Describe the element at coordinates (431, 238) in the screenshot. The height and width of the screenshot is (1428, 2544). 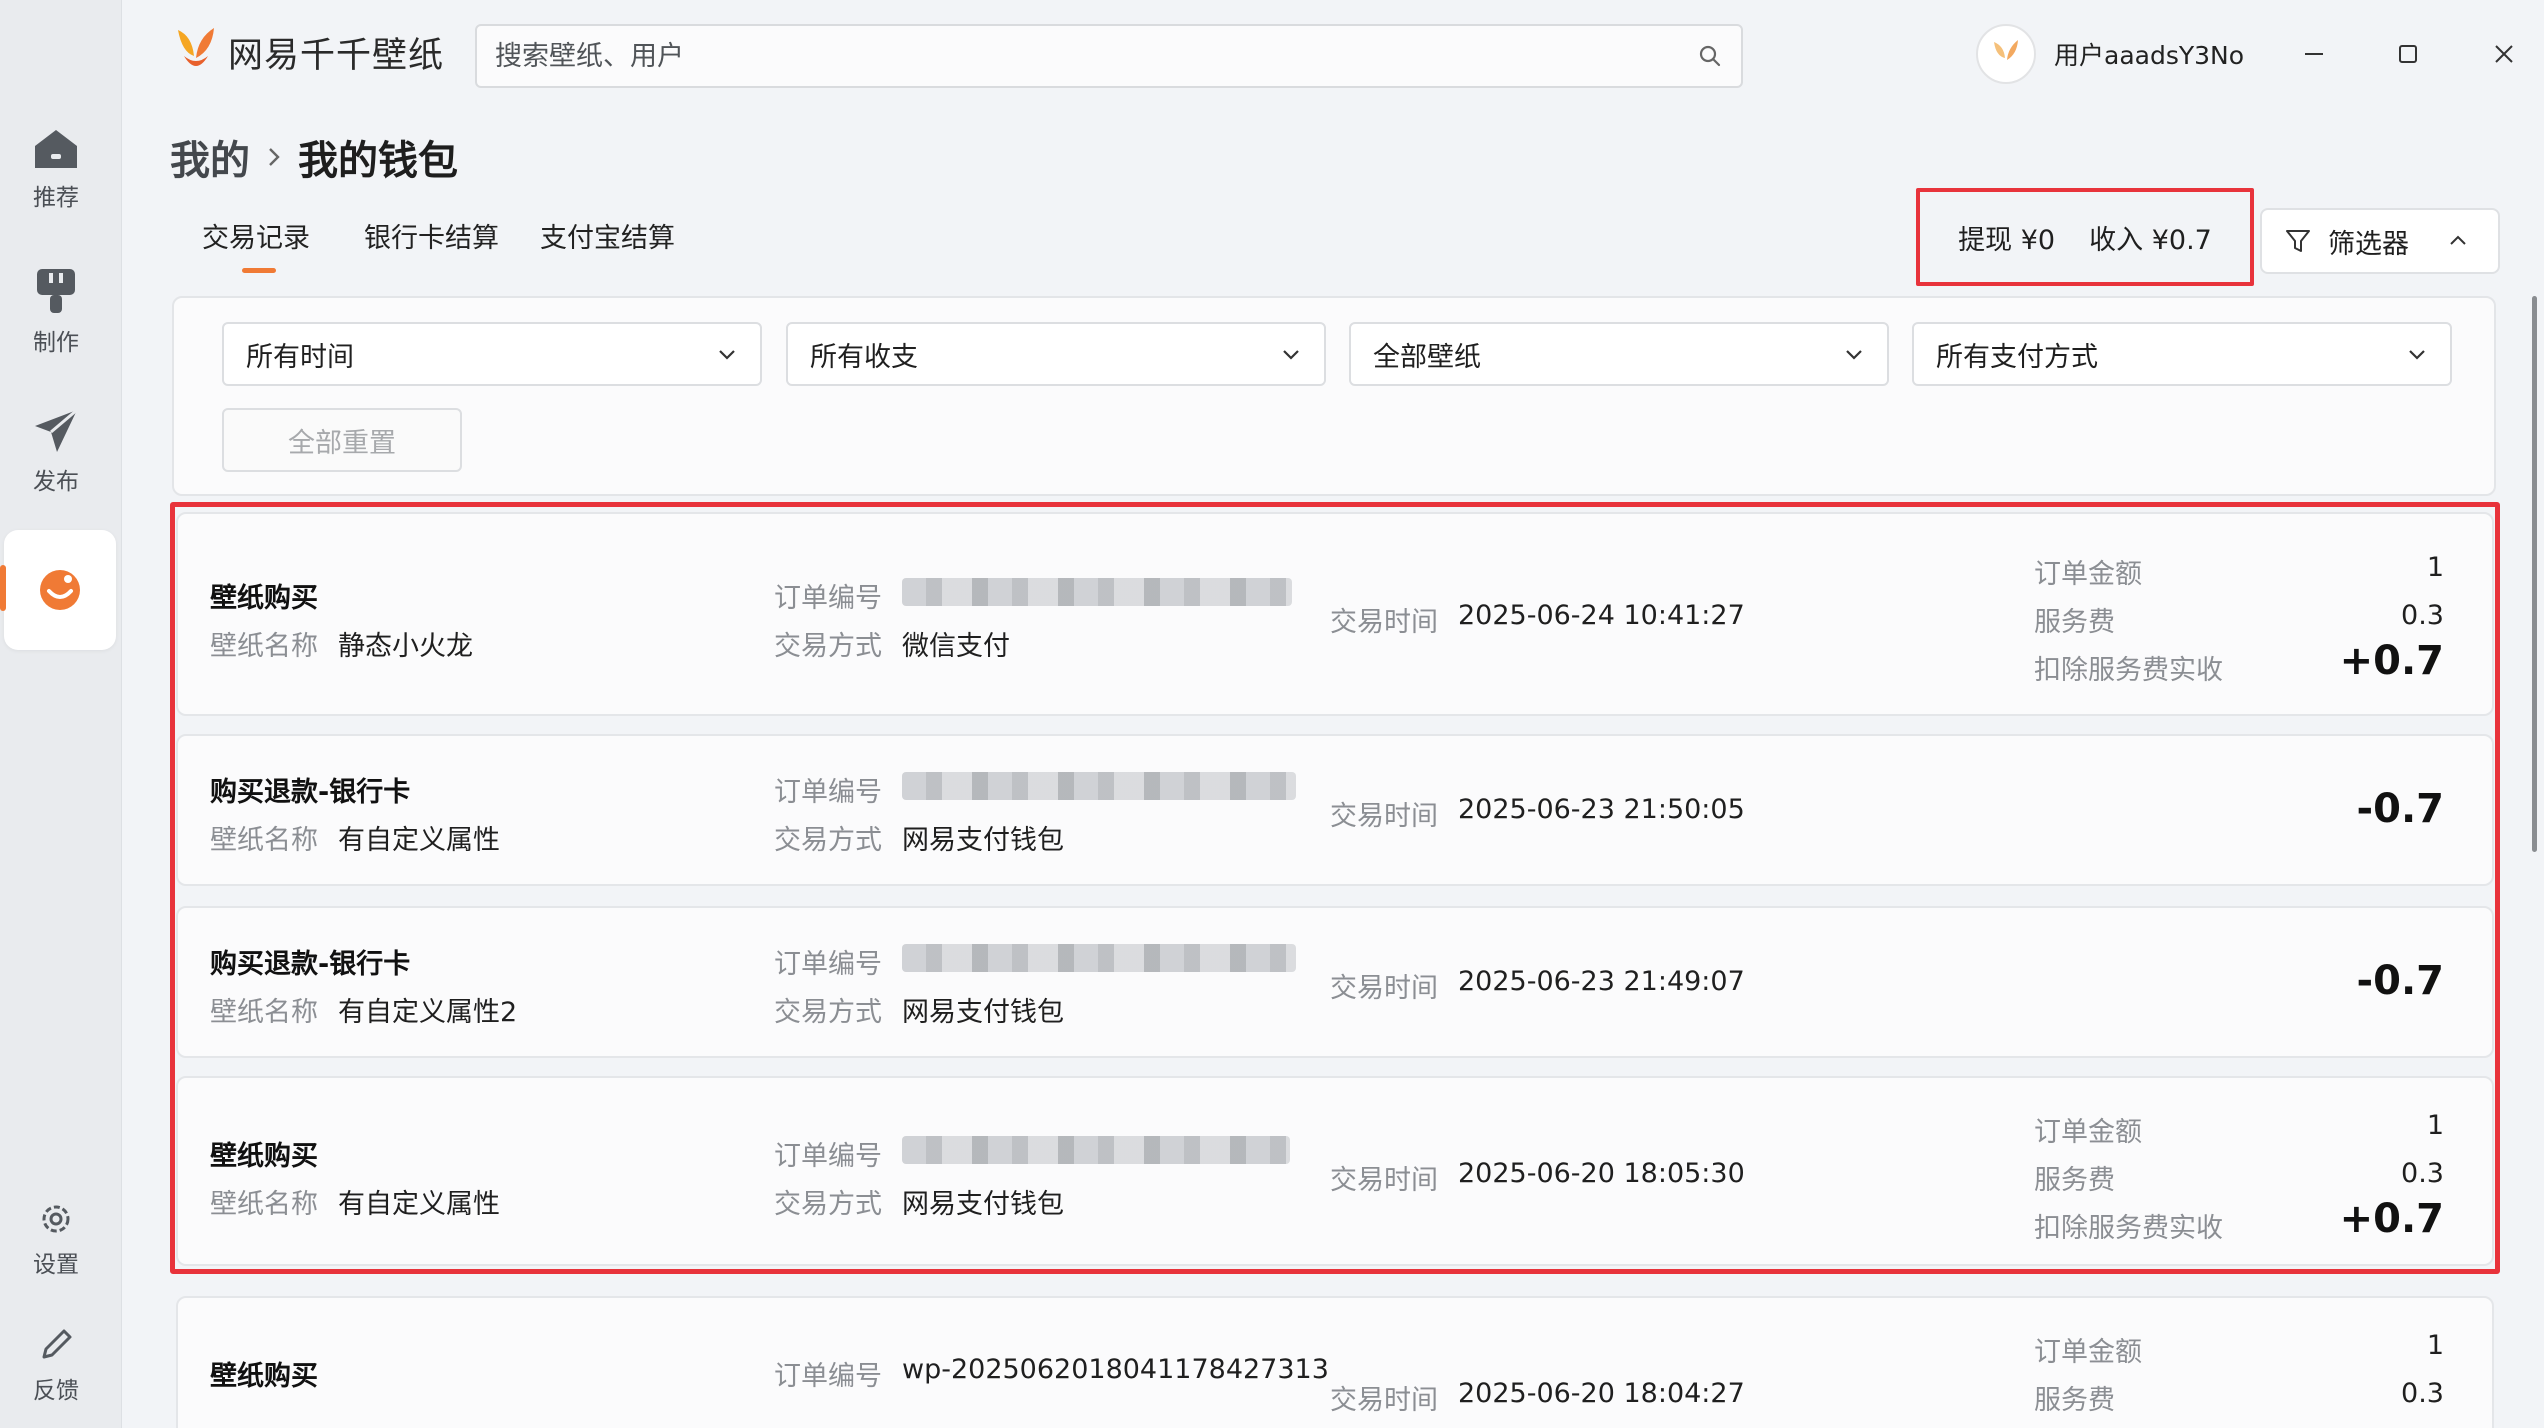
I see `tab-label: 银行卡结算` at that location.